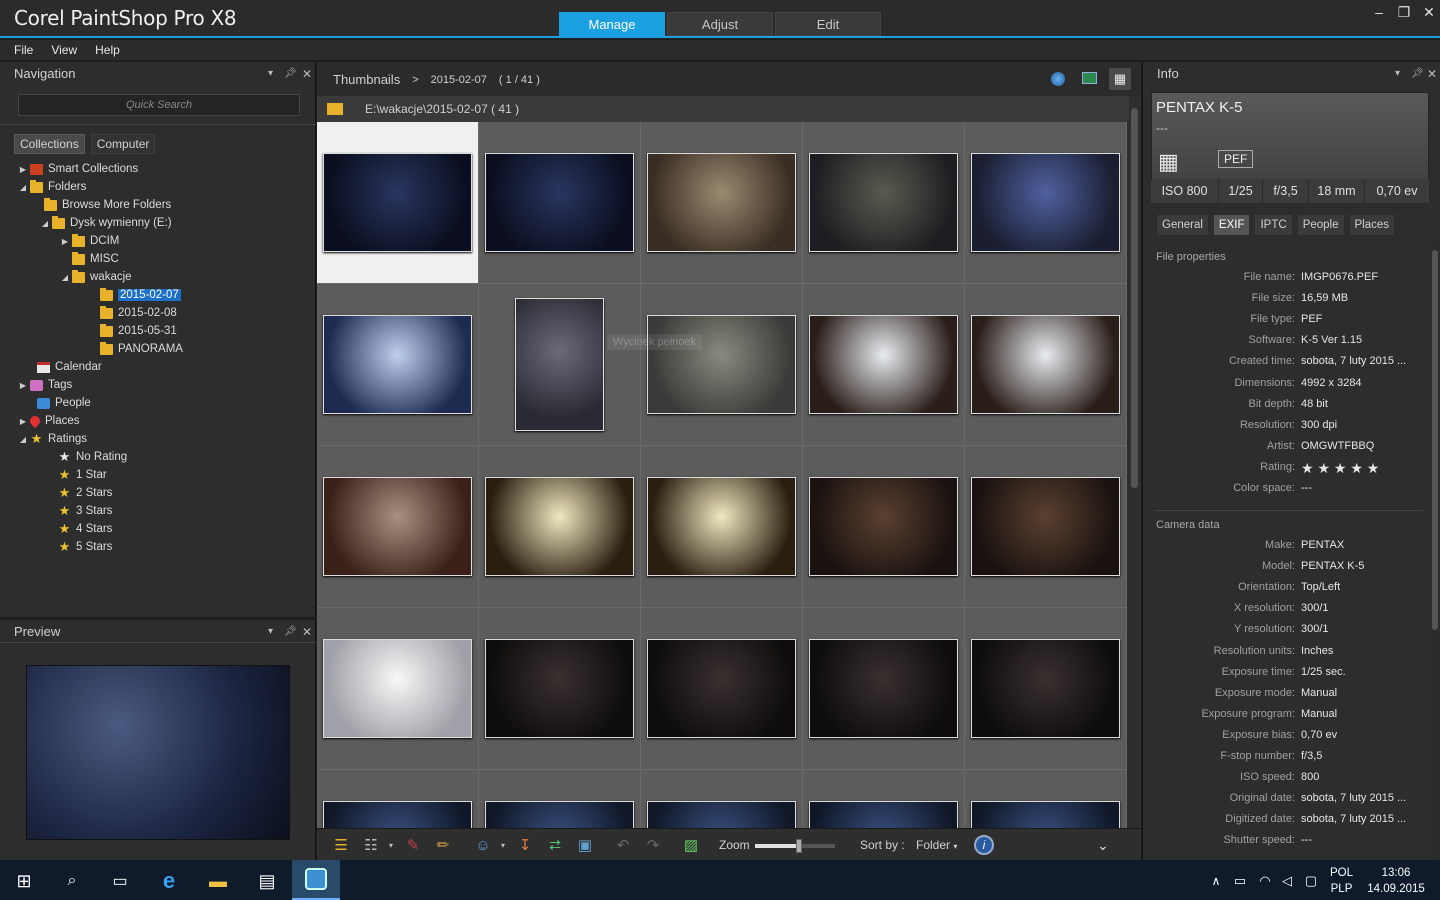  Describe the element at coordinates (799, 846) in the screenshot. I see `zoom-slider-thumb` at that location.